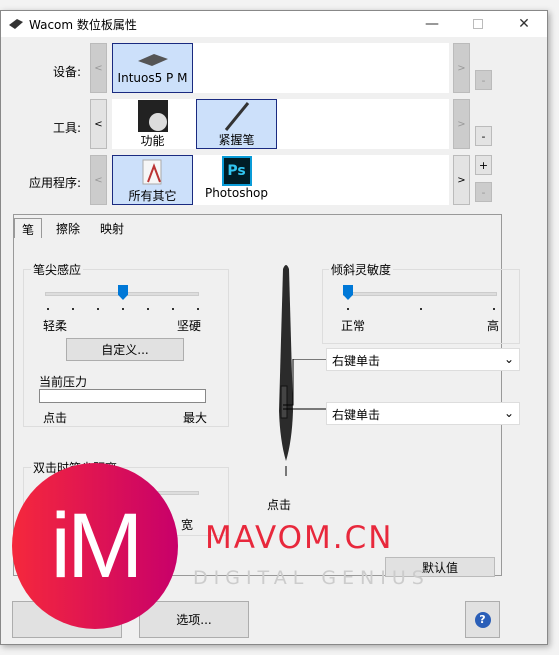  I want to click on tip-feel-max-label: 坚硬, so click(189, 326).